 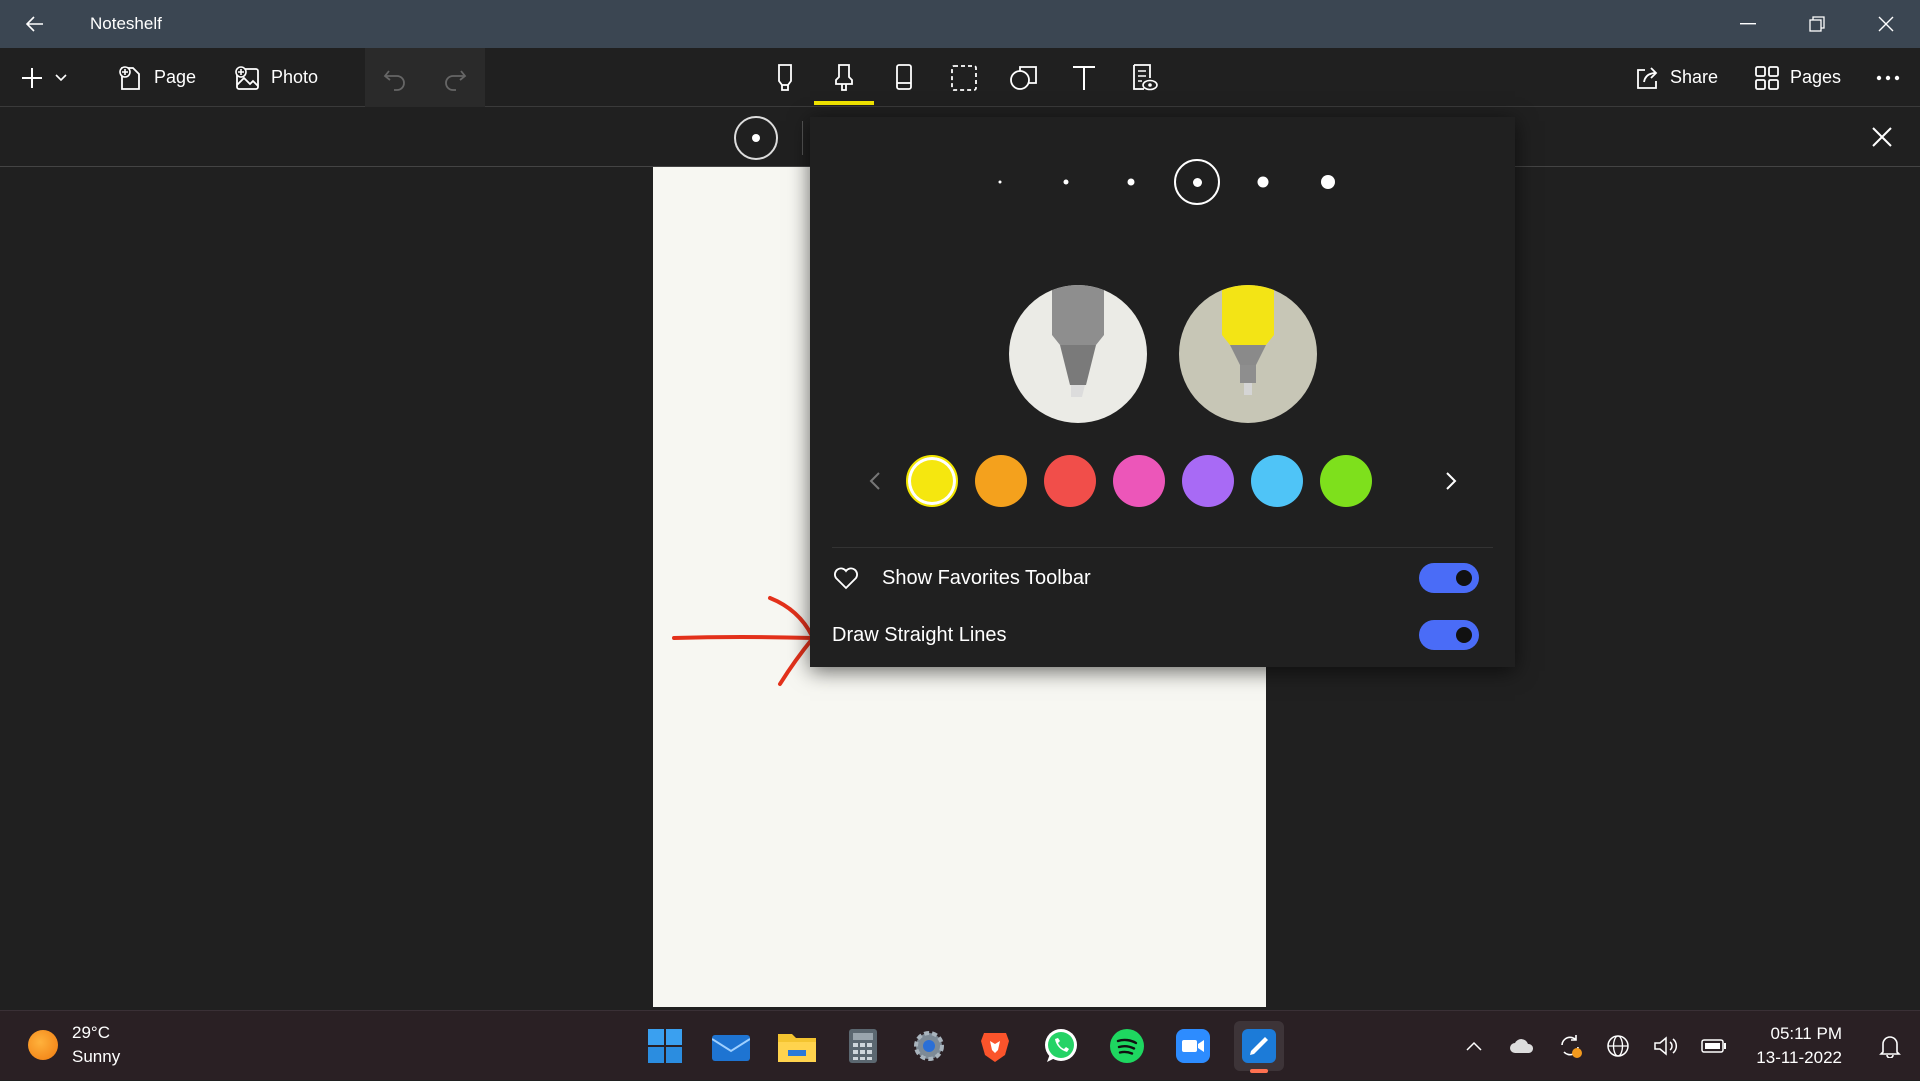 What do you see at coordinates (1882, 137) in the screenshot?
I see `close-options-button` at bounding box center [1882, 137].